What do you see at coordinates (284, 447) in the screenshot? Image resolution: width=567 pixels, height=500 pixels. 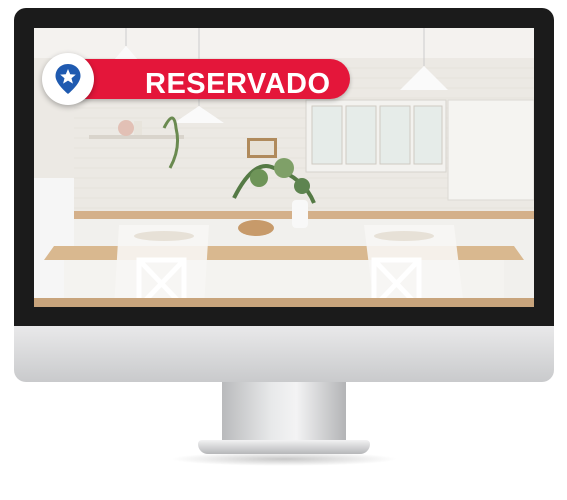 I see `monitor-stand-base` at bounding box center [284, 447].